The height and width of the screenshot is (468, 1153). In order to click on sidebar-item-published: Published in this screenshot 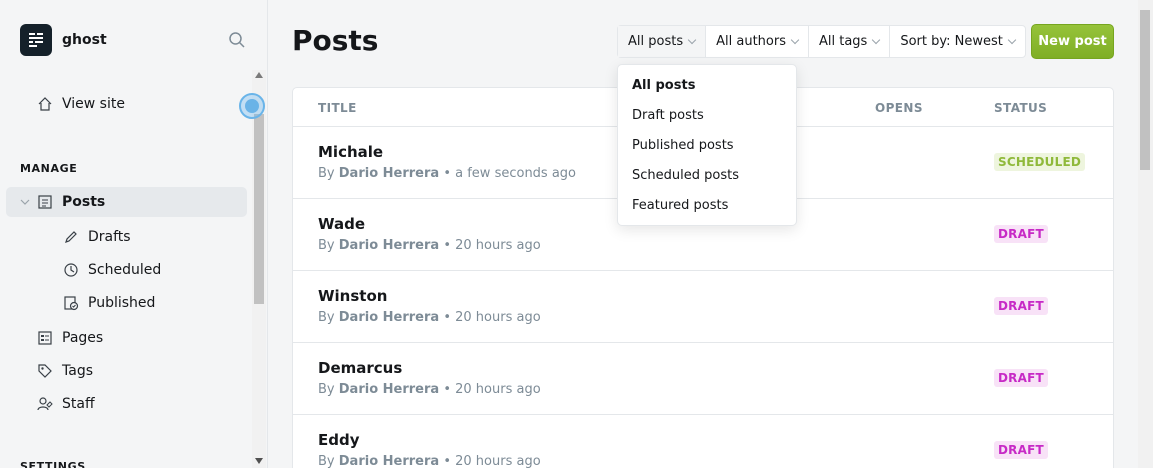, I will do `click(108, 303)`.